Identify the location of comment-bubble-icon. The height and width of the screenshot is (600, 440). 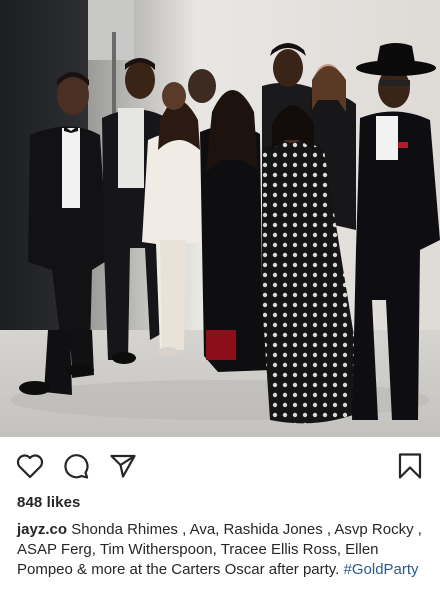
(76, 466).